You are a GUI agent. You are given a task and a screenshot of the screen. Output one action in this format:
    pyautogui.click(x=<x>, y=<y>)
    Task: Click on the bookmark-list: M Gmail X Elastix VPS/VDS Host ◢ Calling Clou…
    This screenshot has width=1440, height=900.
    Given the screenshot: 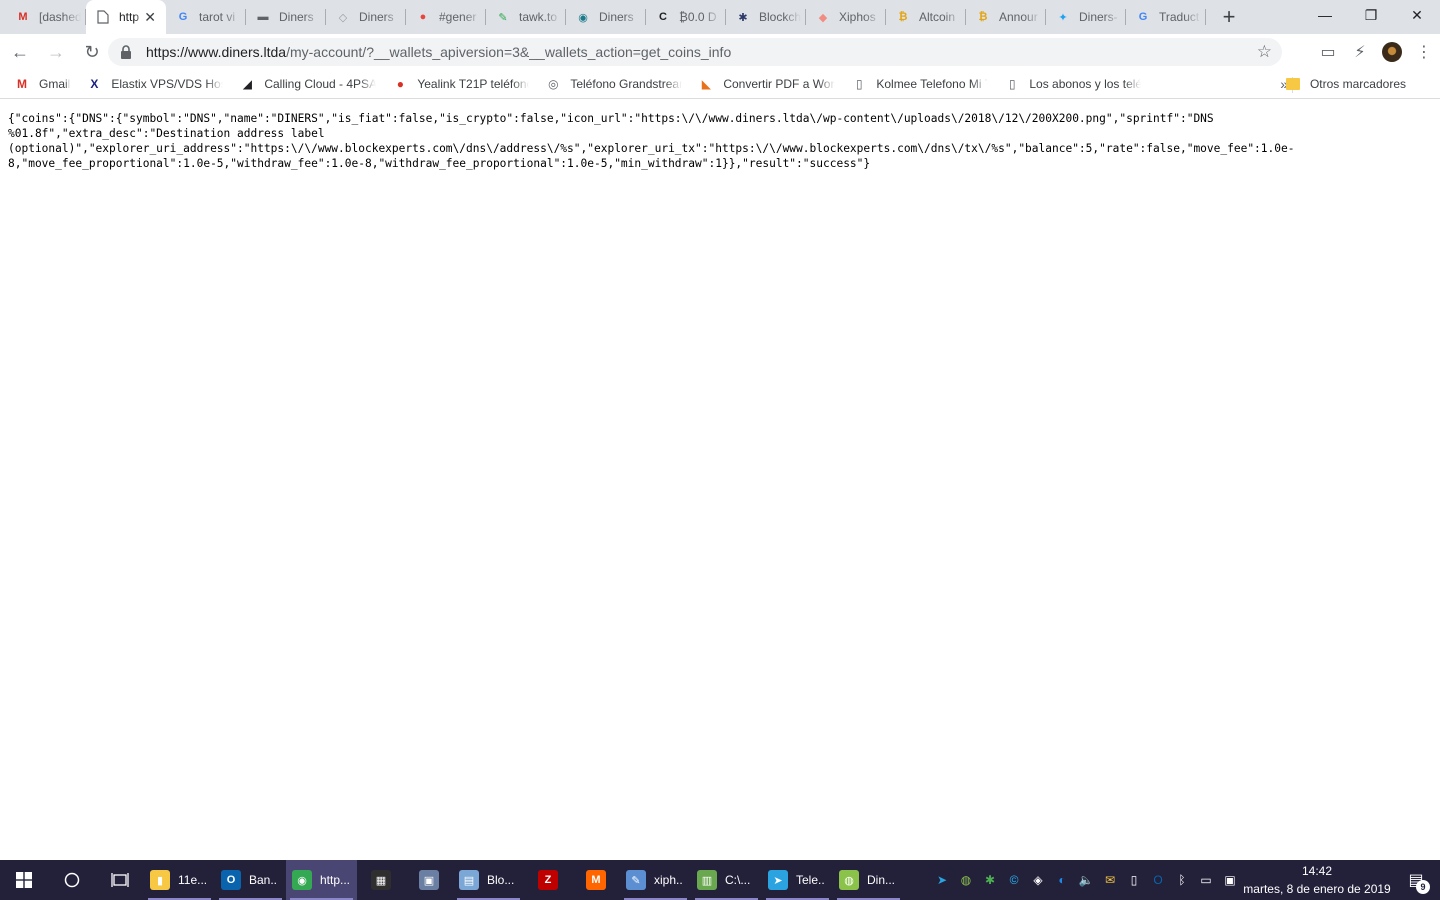 What is the action you would take?
    pyautogui.click(x=574, y=84)
    